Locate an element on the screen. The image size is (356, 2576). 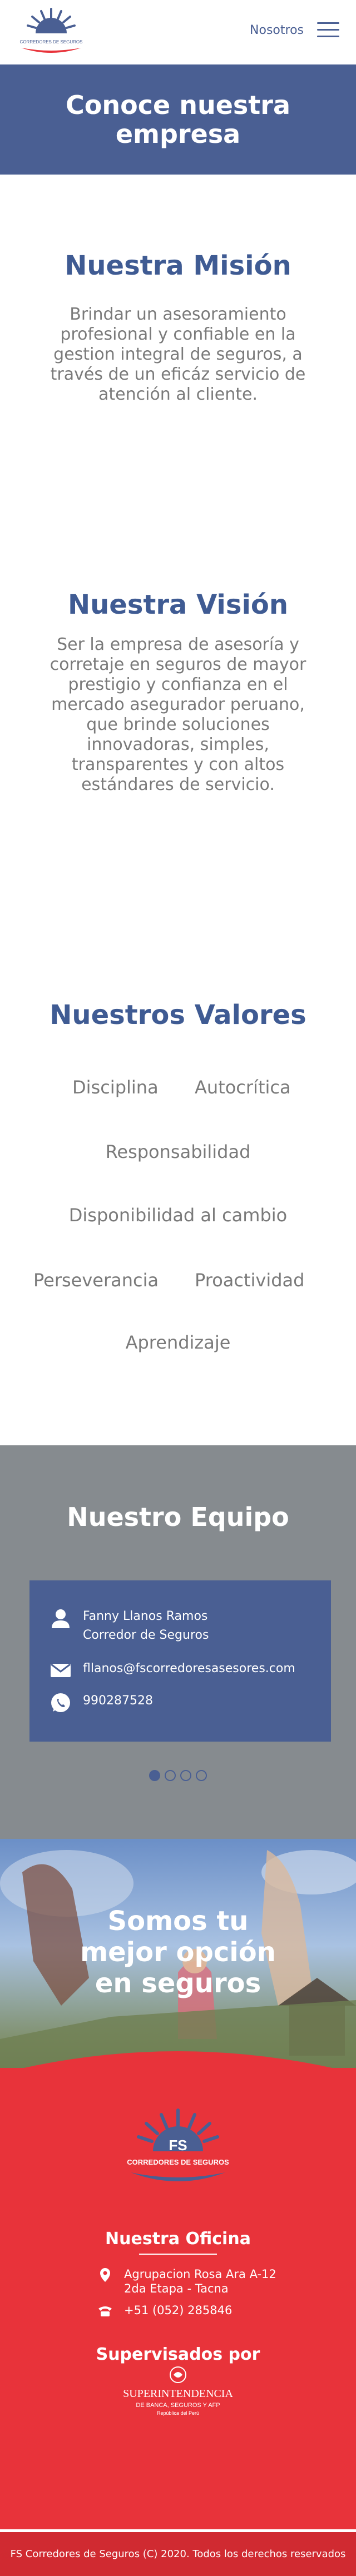
value-item: Autocrítica is located at coordinates (243, 1087).